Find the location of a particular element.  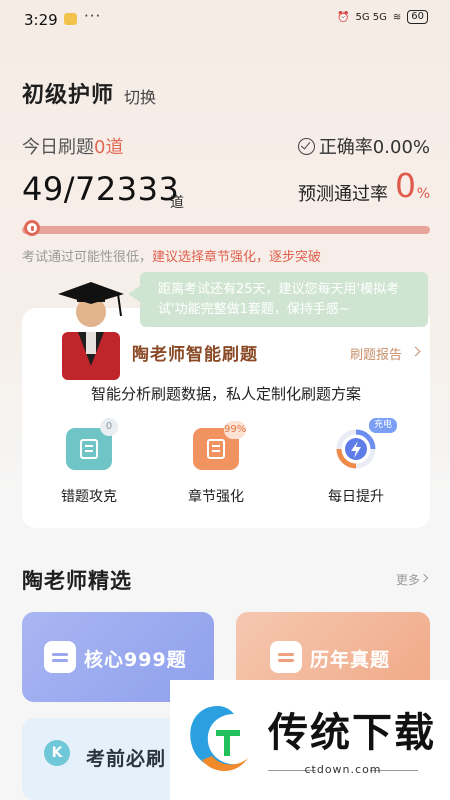

feature-label: 章节强化 is located at coordinates (216, 497).